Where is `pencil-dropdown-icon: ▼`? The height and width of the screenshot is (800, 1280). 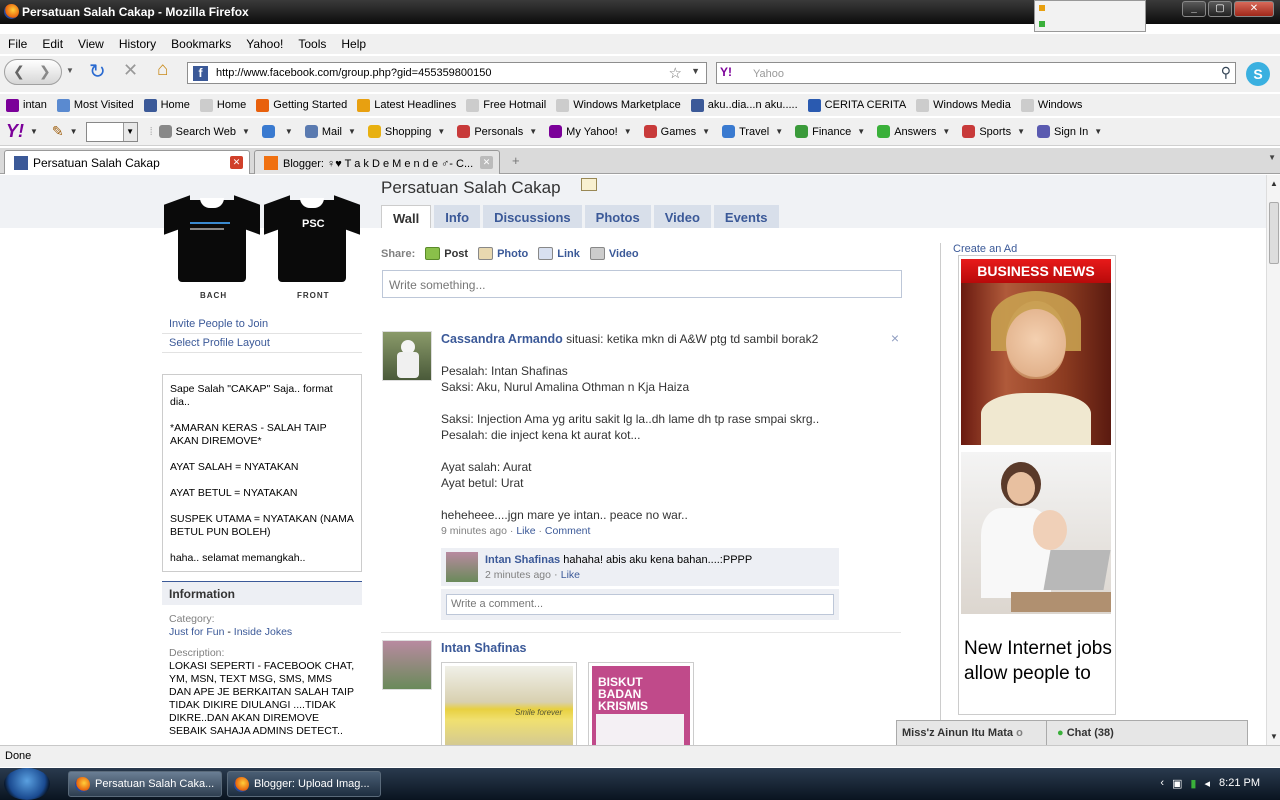
pencil-dropdown-icon: ▼ is located at coordinates (74, 131).